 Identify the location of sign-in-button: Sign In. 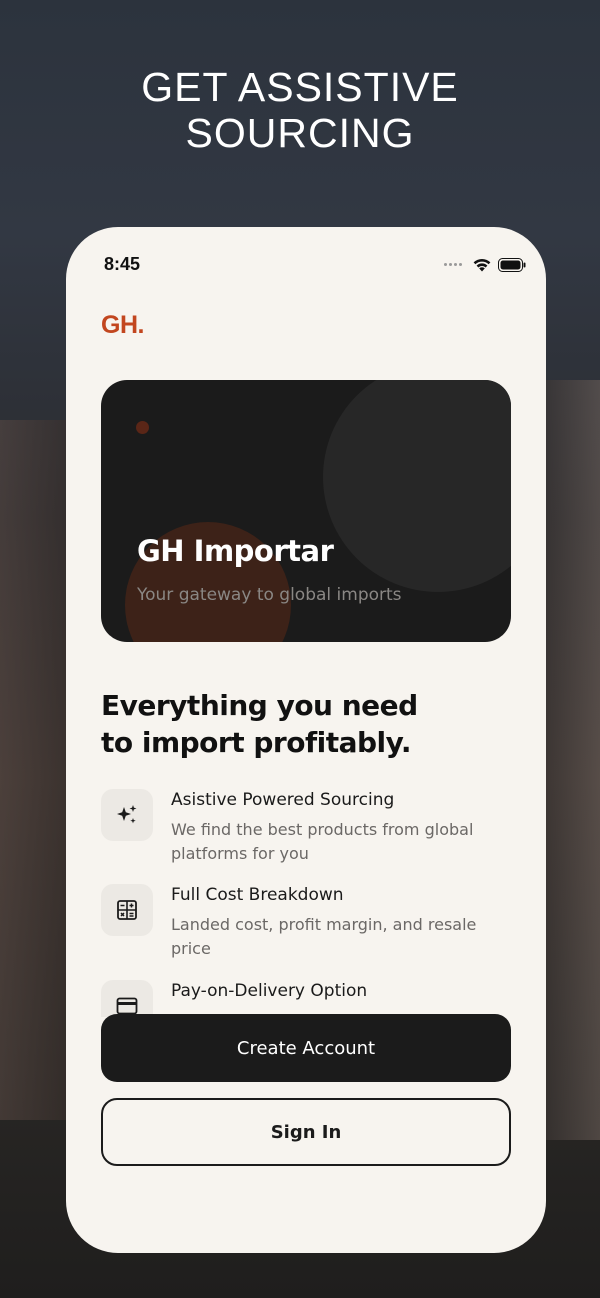
(306, 1132).